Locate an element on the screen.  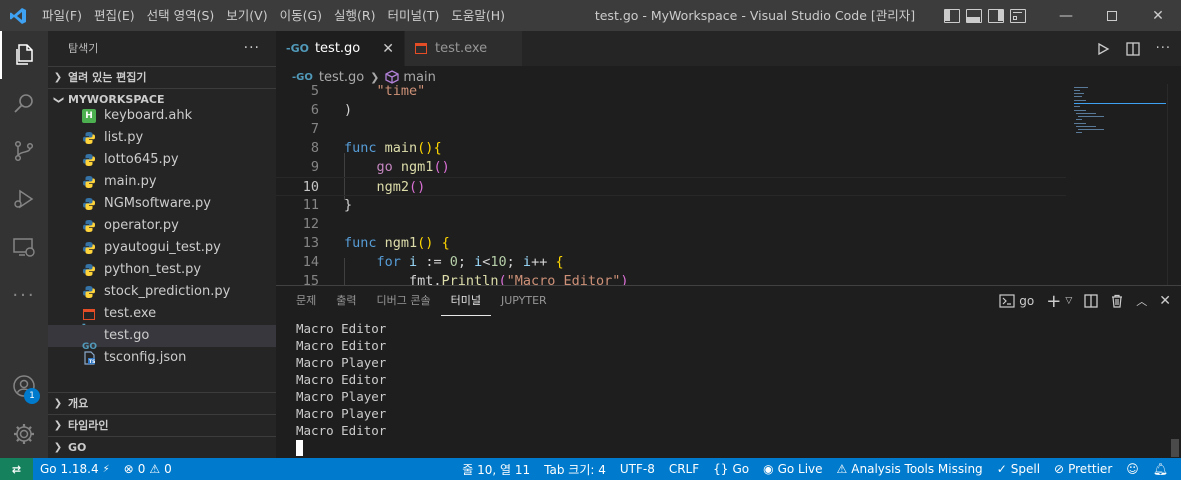
timeline-section: ❯ 타임라인 is located at coordinates (162, 425).